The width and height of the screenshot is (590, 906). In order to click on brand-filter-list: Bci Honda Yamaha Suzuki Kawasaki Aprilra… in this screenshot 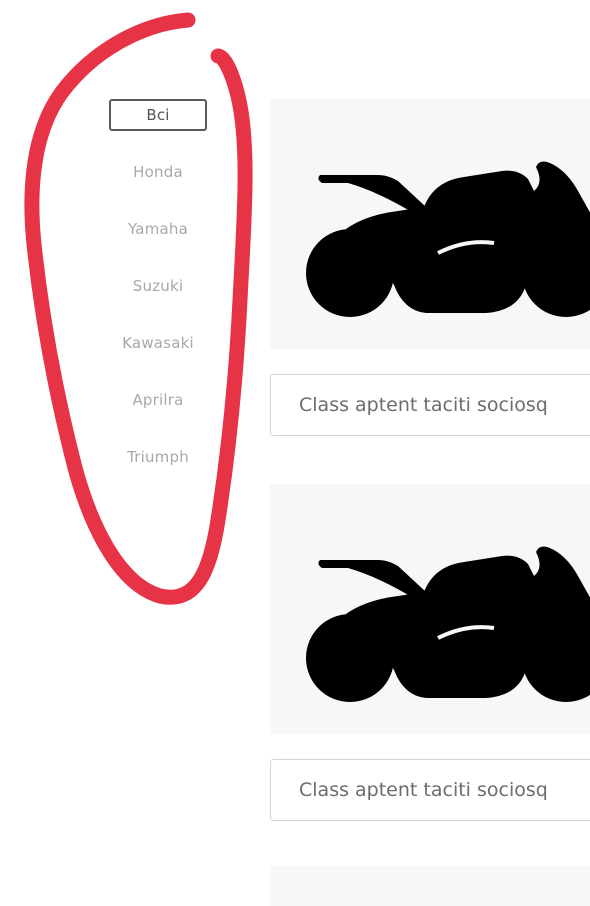, I will do `click(158, 298)`.